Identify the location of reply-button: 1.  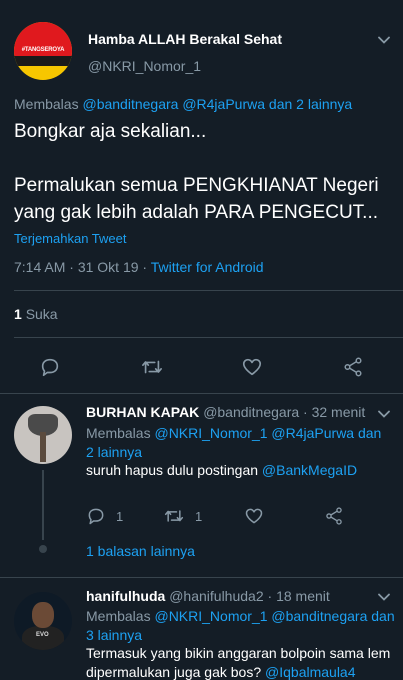
(104, 516).